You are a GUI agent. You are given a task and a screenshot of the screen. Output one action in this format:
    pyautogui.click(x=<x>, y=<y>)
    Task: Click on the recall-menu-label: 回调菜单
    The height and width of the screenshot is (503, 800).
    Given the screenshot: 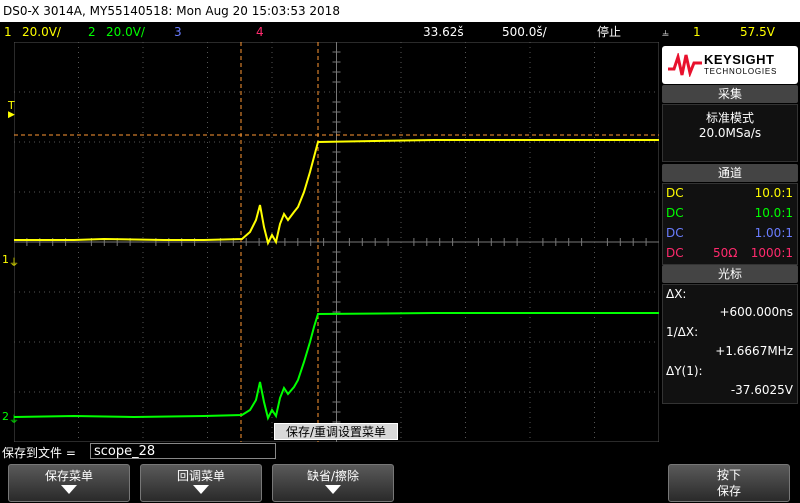 What is the action you would take?
    pyautogui.click(x=200, y=476)
    